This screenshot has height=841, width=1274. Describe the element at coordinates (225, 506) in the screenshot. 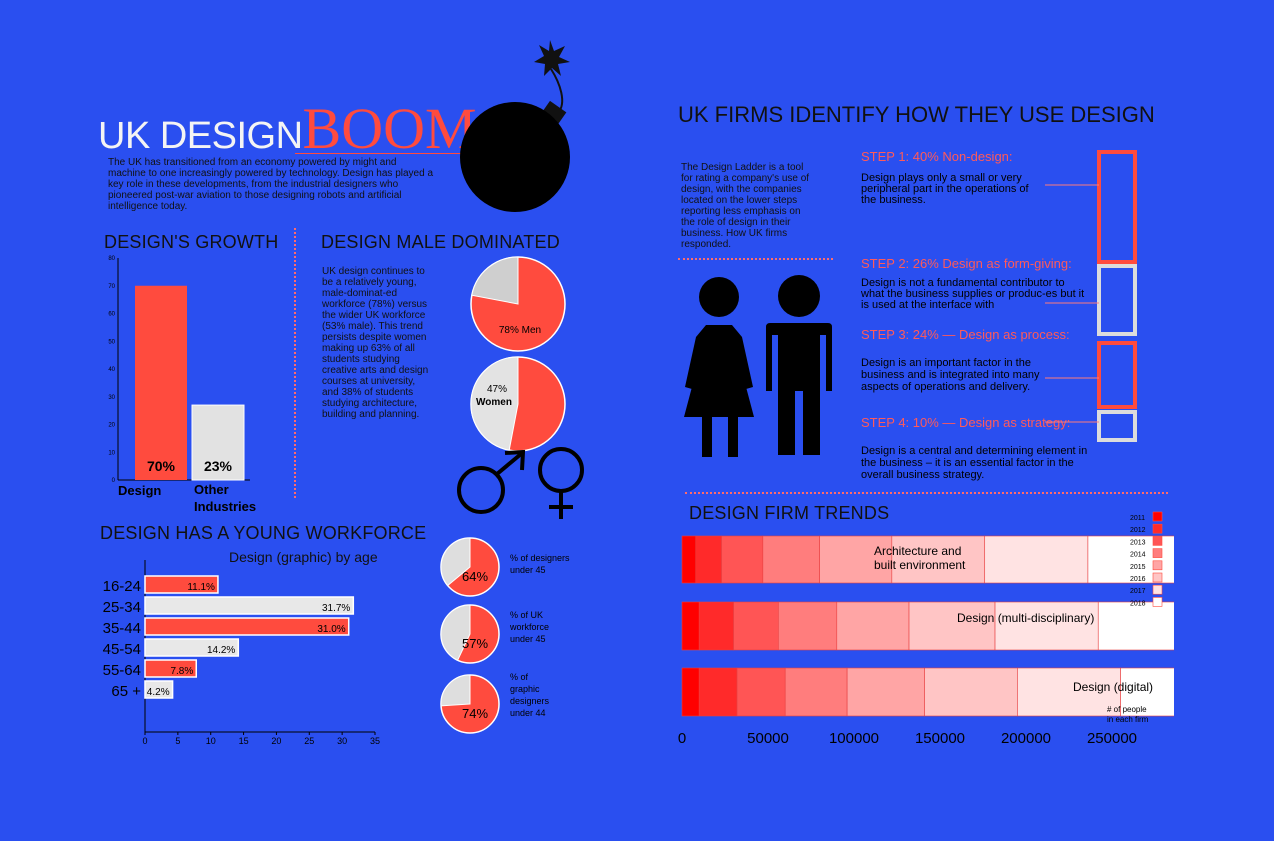

I see `category-label: Industries` at that location.